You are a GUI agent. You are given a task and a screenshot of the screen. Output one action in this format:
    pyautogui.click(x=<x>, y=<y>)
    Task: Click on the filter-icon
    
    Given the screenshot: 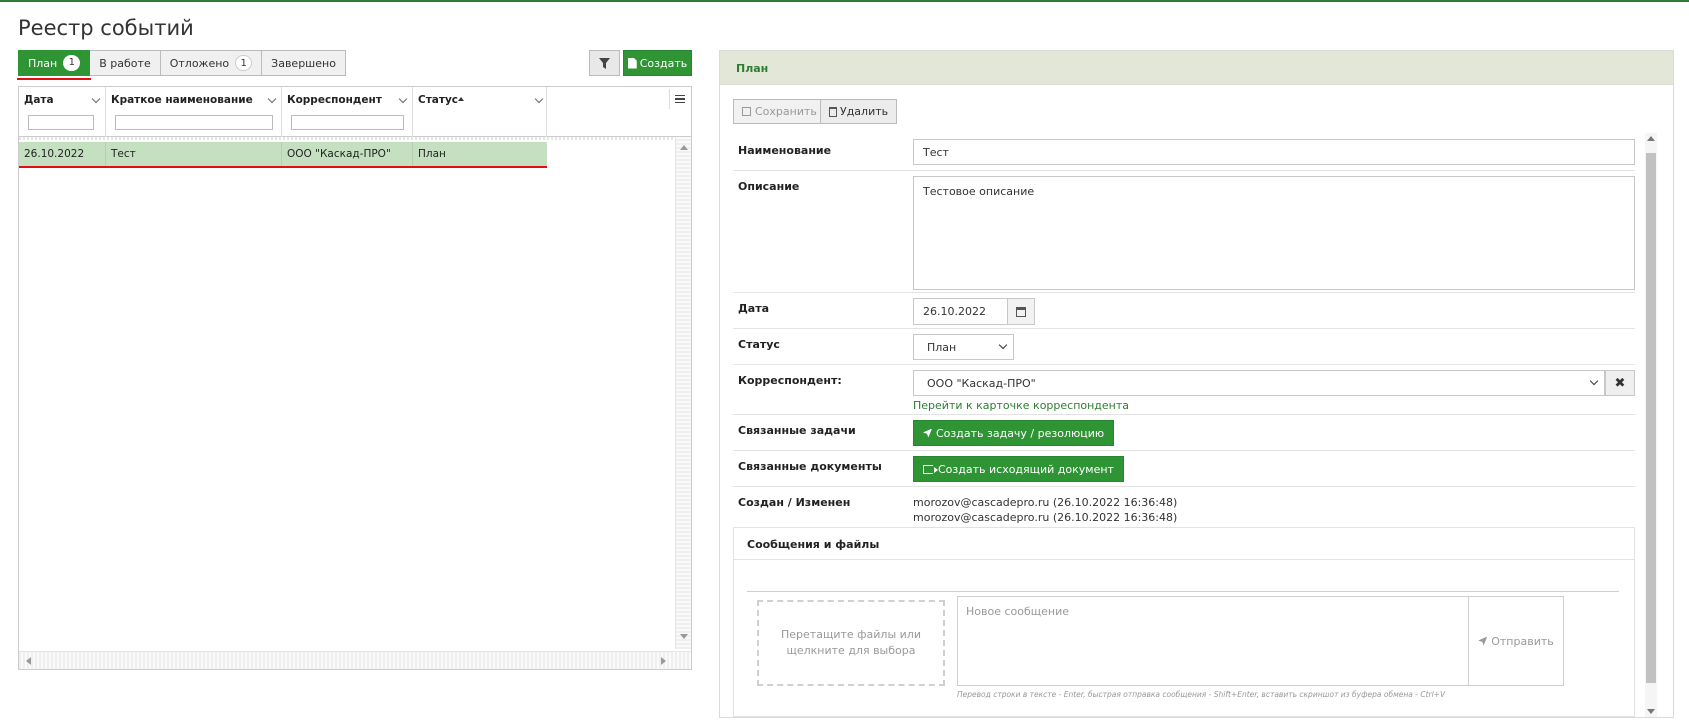 What is the action you would take?
    pyautogui.click(x=604, y=63)
    